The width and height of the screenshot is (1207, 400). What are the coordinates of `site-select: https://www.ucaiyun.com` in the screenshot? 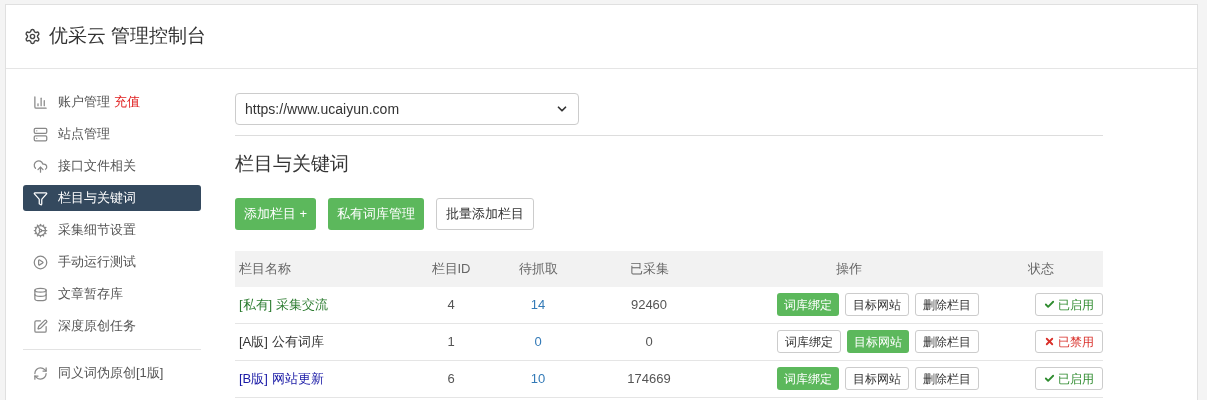 It's located at (407, 109).